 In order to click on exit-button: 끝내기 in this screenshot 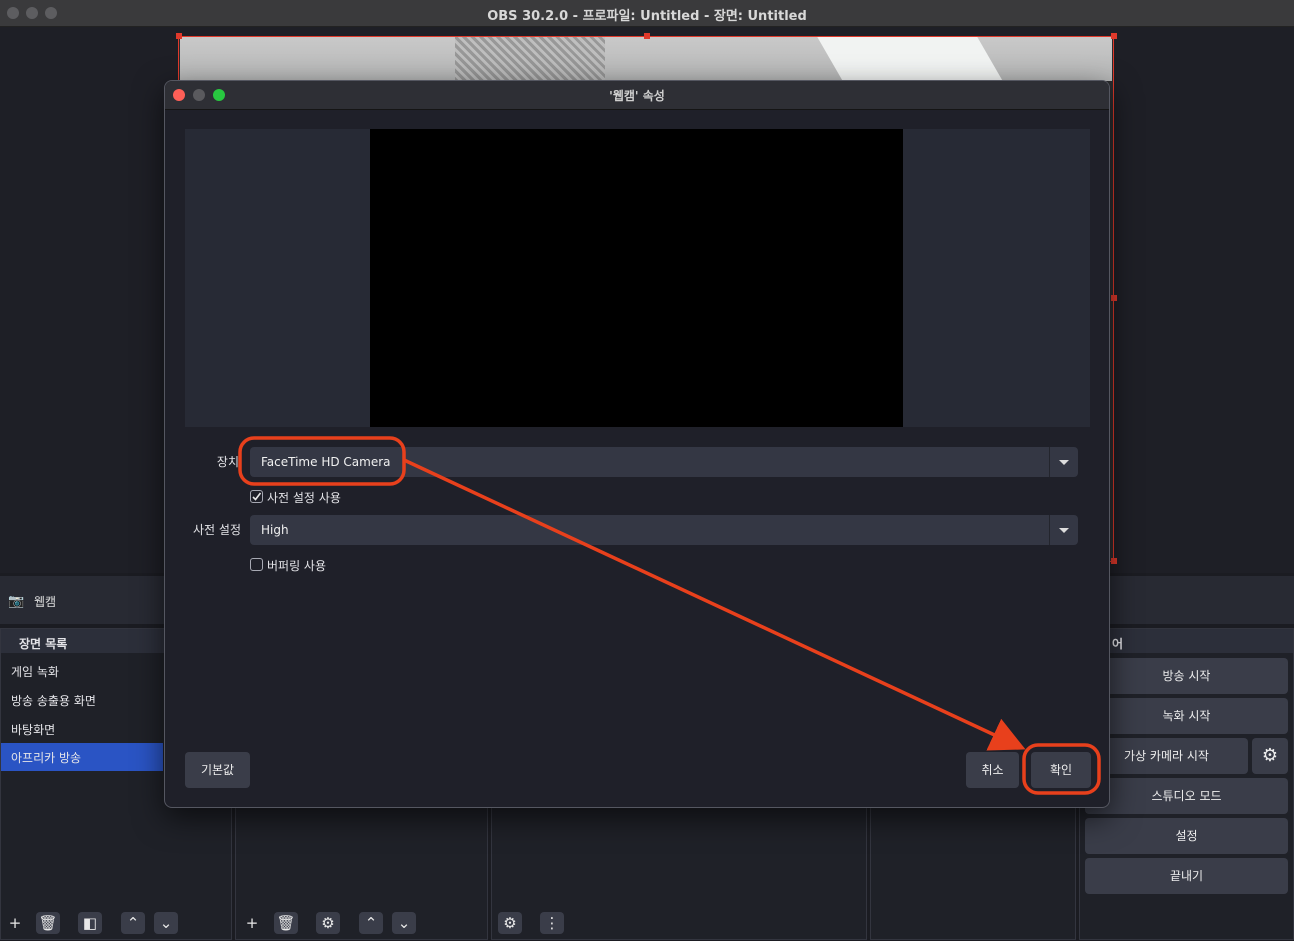, I will do `click(1186, 876)`.